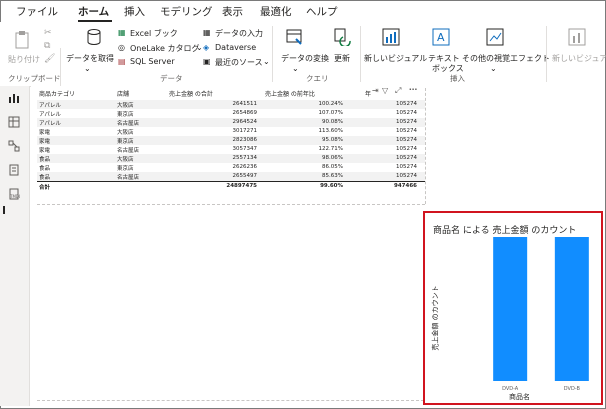 Image resolution: width=606 pixels, height=409 pixels. What do you see at coordinates (154, 33) in the screenshot?
I see `excel-button: Excel ブック` at bounding box center [154, 33].